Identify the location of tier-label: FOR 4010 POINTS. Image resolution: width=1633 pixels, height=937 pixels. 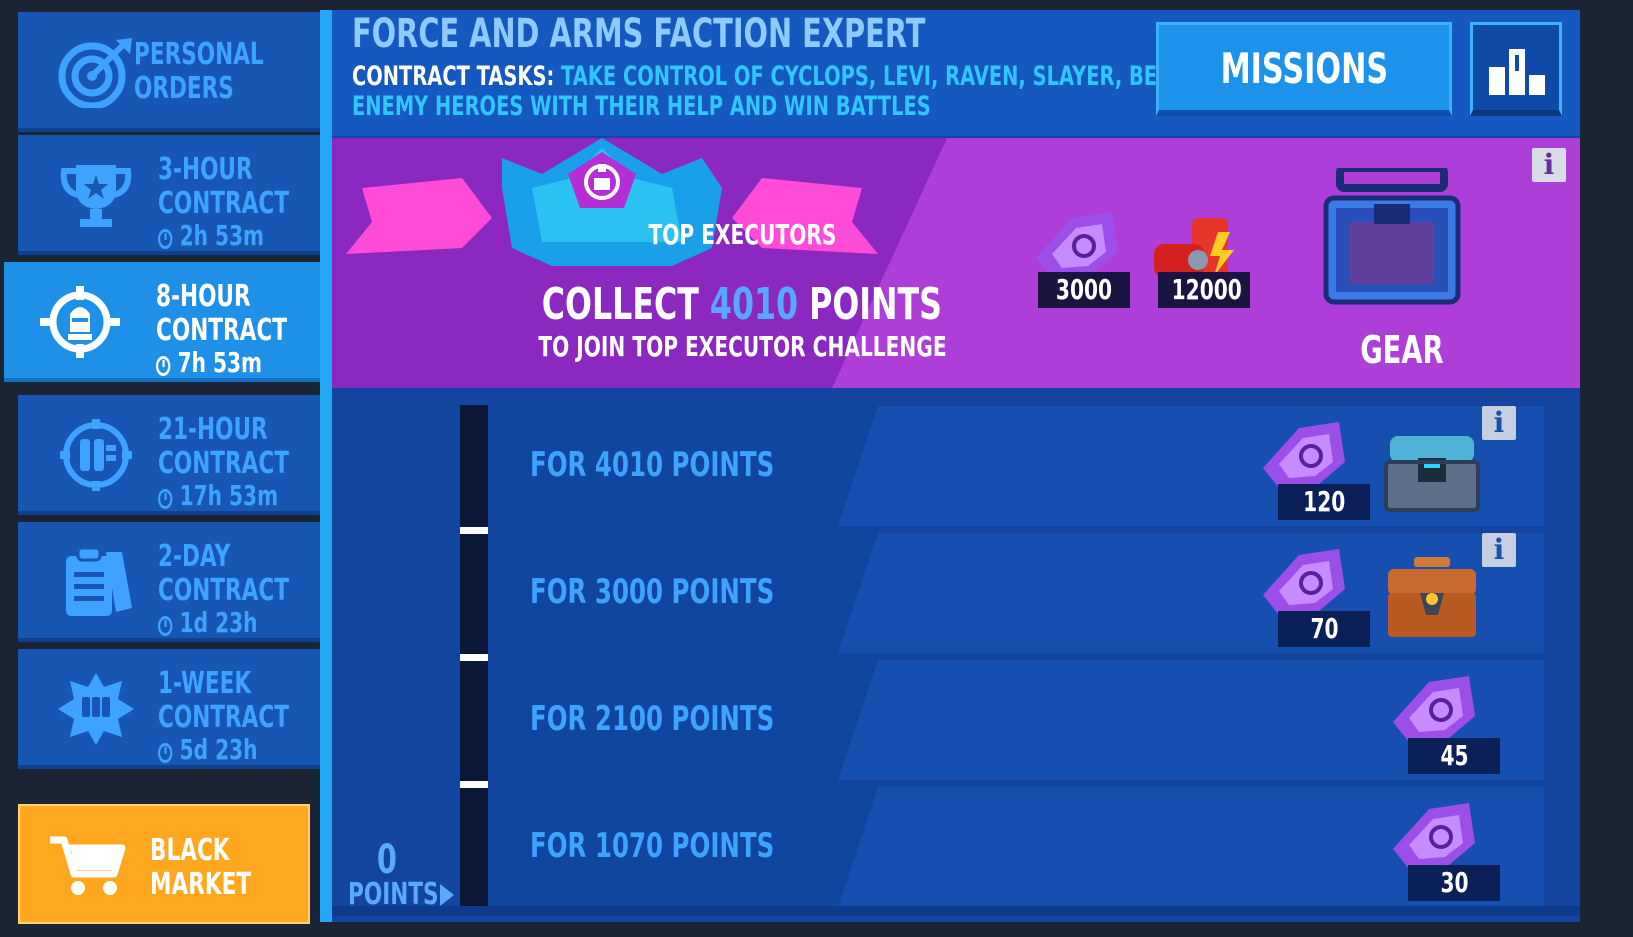
(652, 465).